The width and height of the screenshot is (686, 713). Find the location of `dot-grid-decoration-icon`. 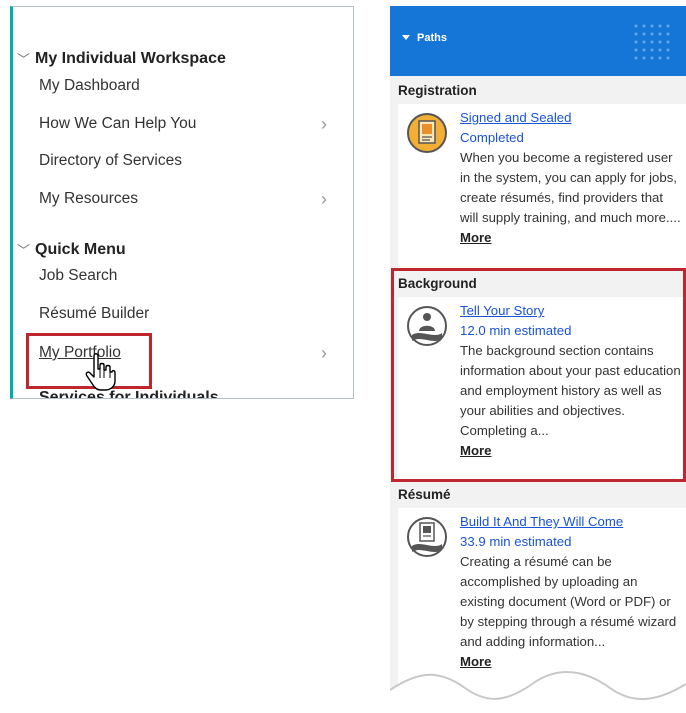

dot-grid-decoration-icon is located at coordinates (652, 42).